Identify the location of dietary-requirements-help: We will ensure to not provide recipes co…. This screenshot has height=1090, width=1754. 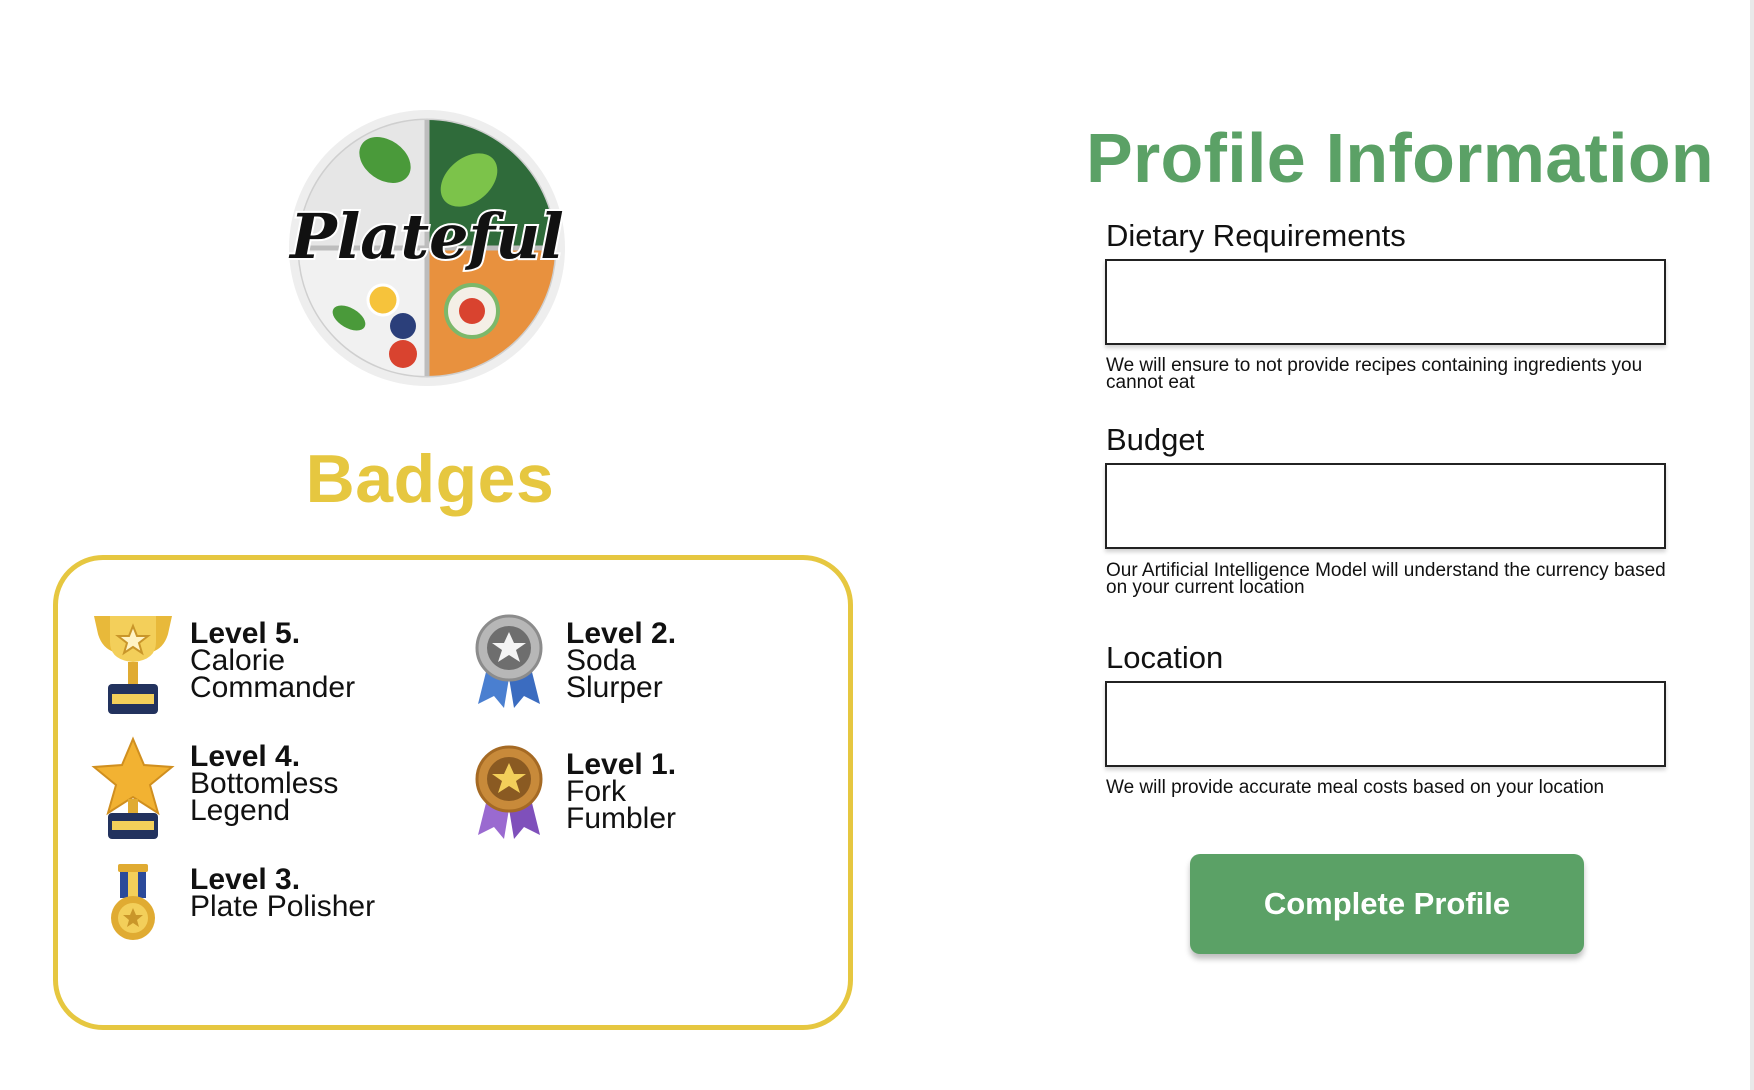
(1374, 374).